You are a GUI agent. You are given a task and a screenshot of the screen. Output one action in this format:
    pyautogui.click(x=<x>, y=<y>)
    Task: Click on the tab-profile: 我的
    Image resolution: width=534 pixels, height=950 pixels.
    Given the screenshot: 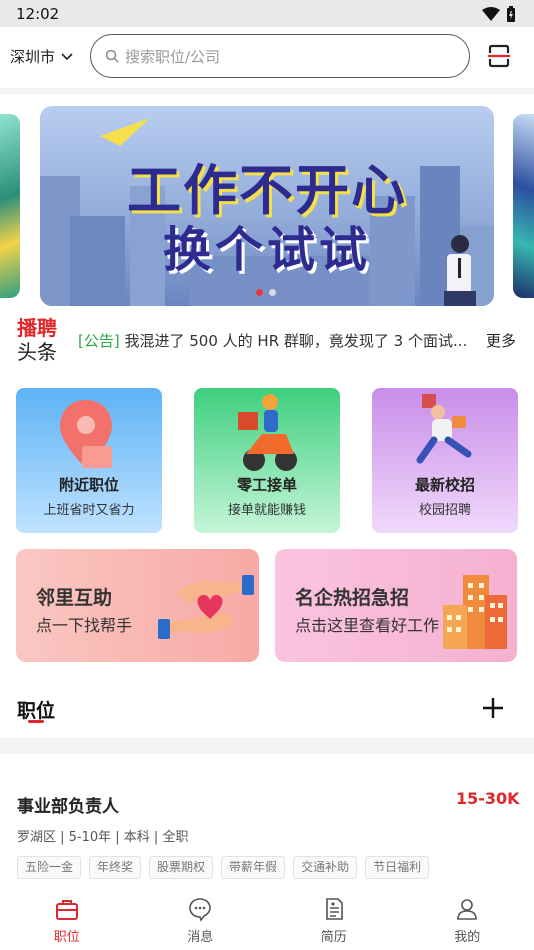 What is the action you would take?
    pyautogui.click(x=467, y=921)
    